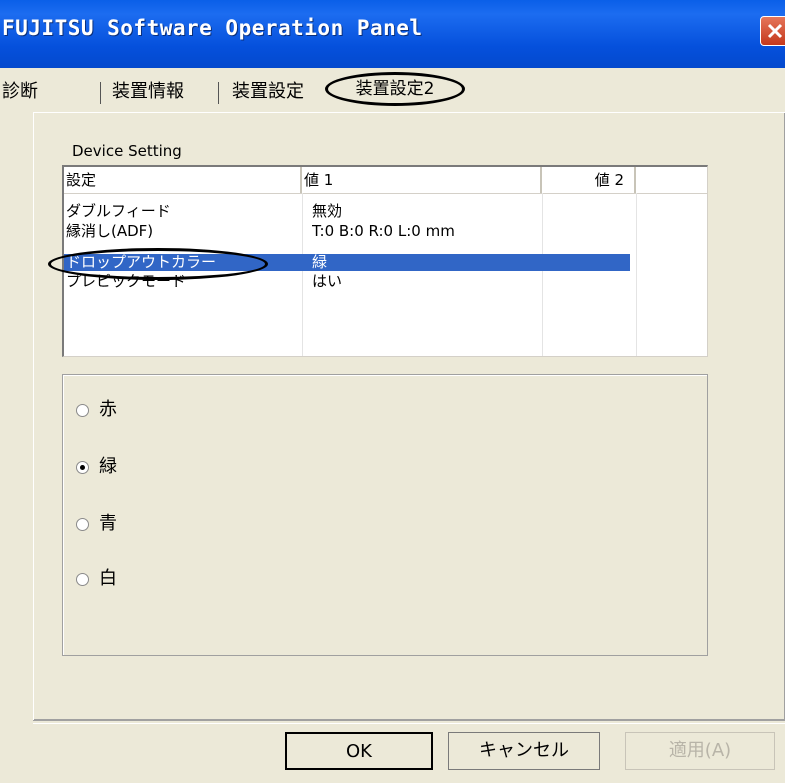 The height and width of the screenshot is (783, 785). I want to click on bottom-divider, so click(409, 722).